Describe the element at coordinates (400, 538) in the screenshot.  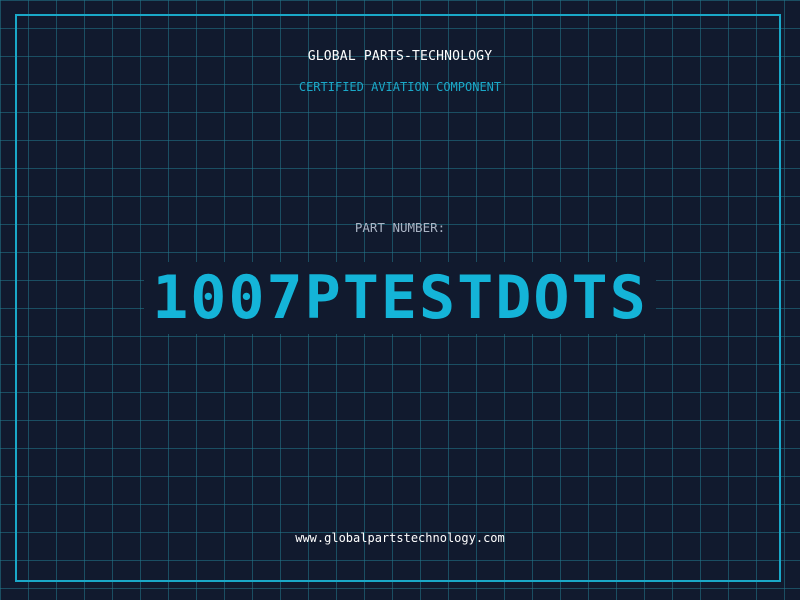
I see `website-url: www.globalpartstechnology.com` at that location.